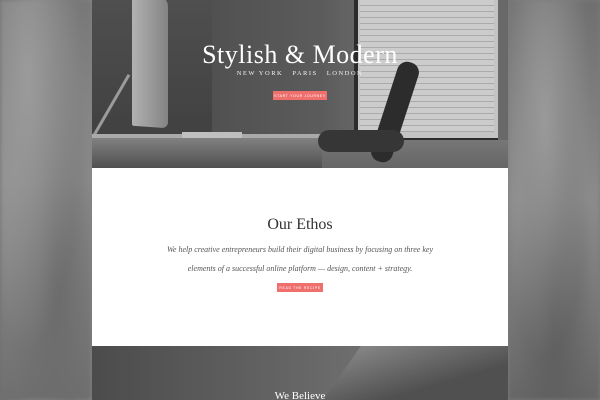  I want to click on city-london: LONDON, so click(345, 73).